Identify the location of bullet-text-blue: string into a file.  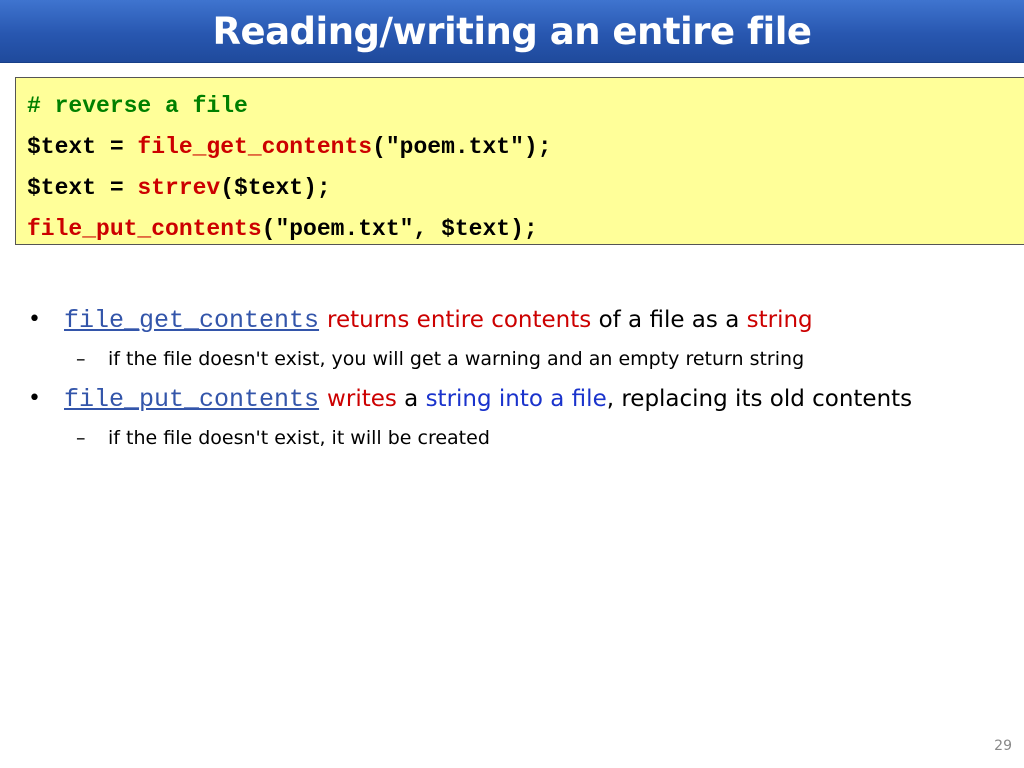
(516, 399).